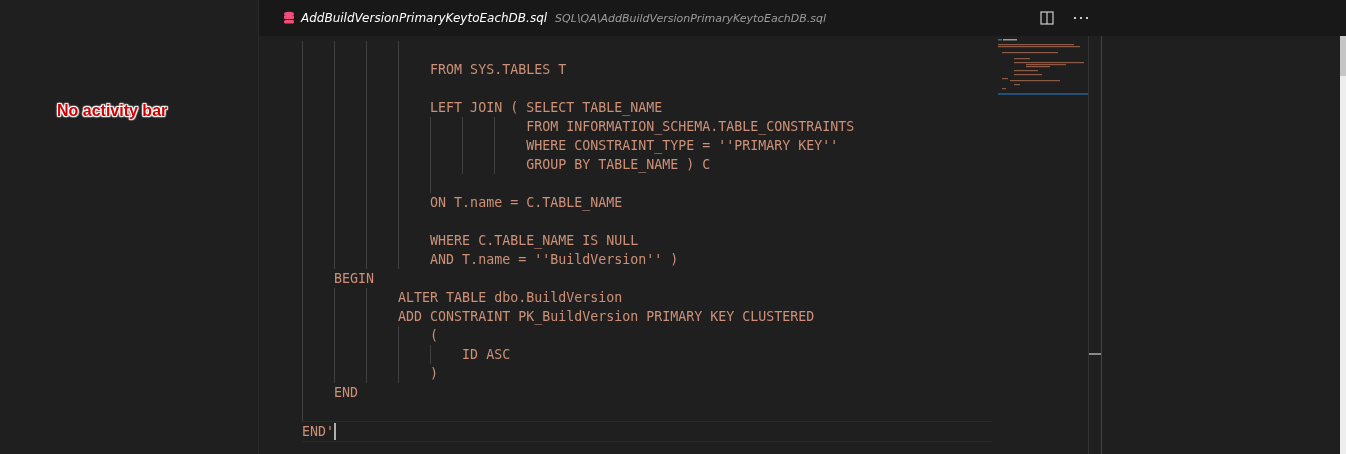  I want to click on database-icon, so click(289, 18).